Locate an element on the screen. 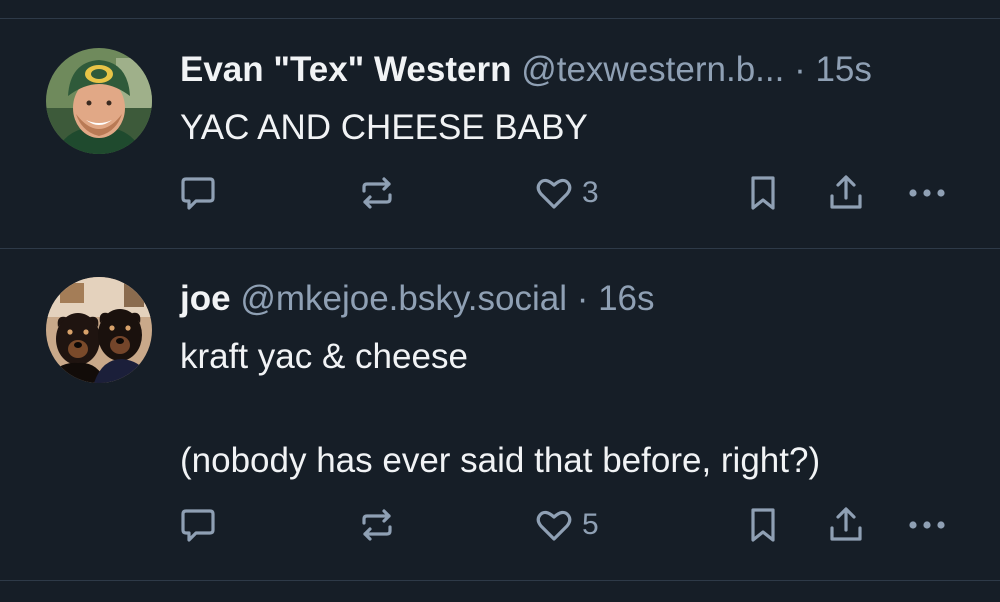  author-name: Evan "Tex" Western is located at coordinates (345, 69).